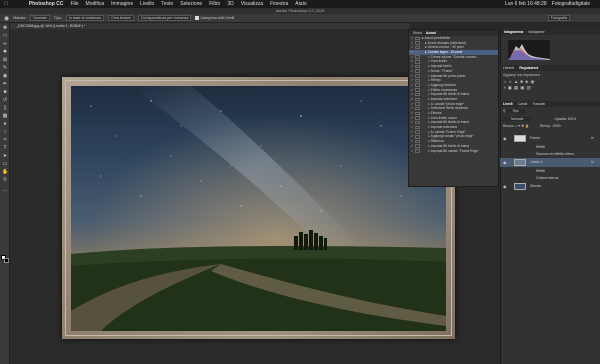 This screenshot has width=600, height=364. I want to click on create-texture-option: Crea texture, so click(121, 18).